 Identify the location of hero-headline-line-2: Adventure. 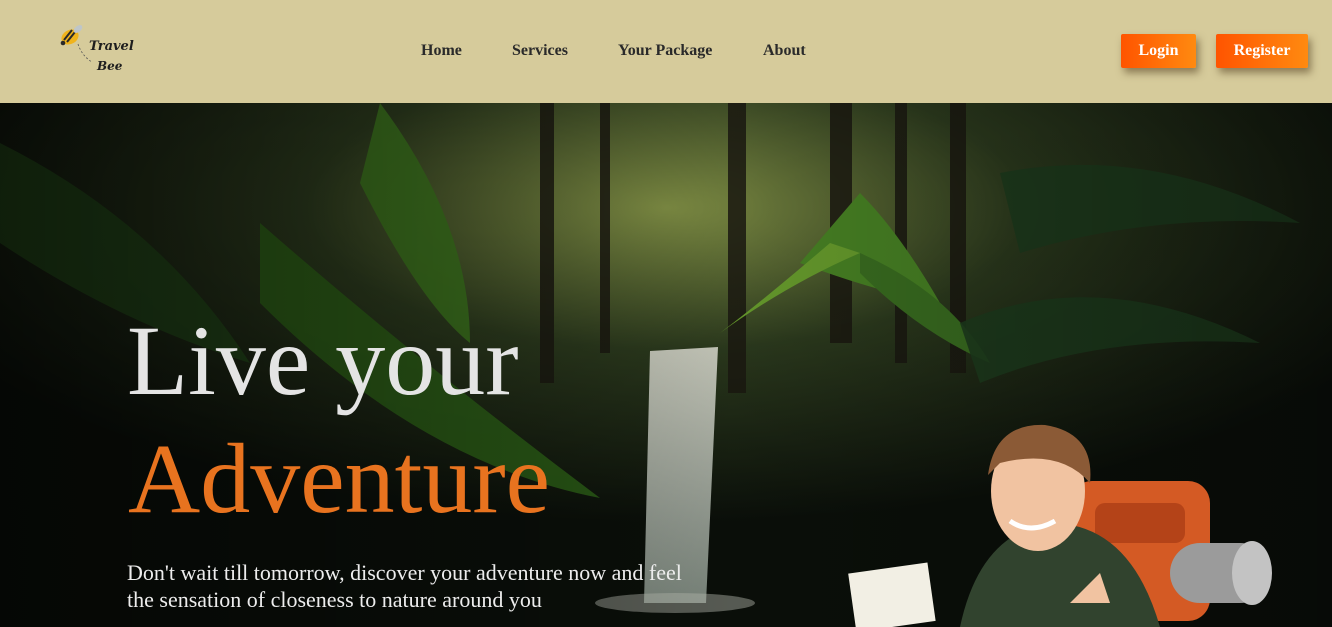
(339, 478).